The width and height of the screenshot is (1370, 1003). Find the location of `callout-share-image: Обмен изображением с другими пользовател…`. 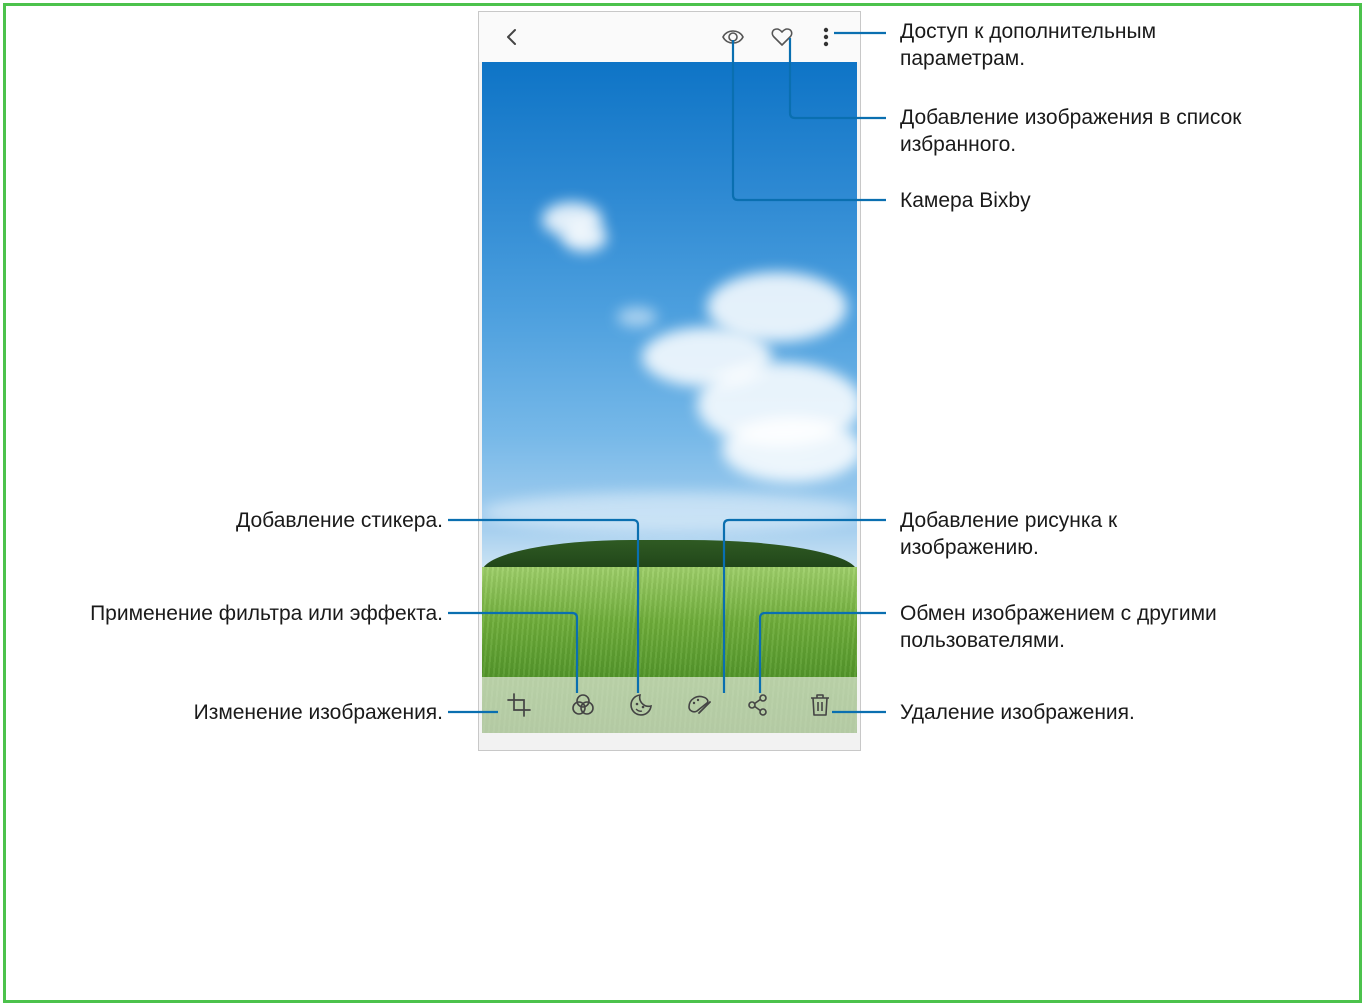

callout-share-image: Обмен изображением с другими пользовател… is located at coordinates (1058, 627).